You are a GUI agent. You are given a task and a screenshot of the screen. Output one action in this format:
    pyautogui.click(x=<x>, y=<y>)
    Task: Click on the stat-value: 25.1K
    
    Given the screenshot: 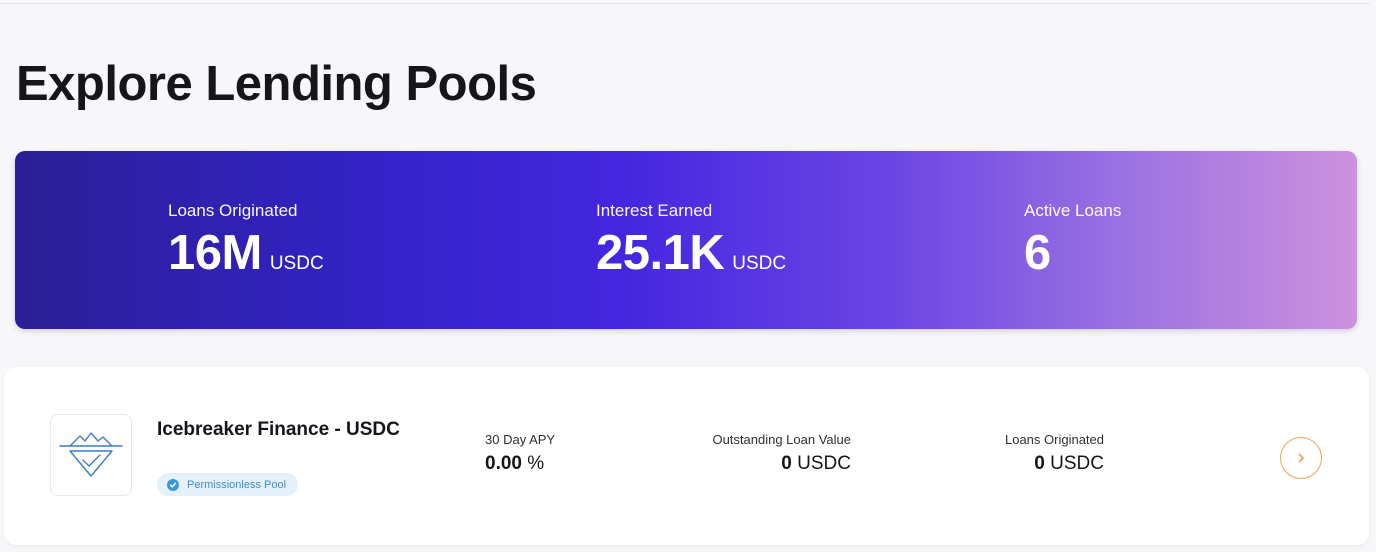 What is the action you would take?
    pyautogui.click(x=660, y=253)
    